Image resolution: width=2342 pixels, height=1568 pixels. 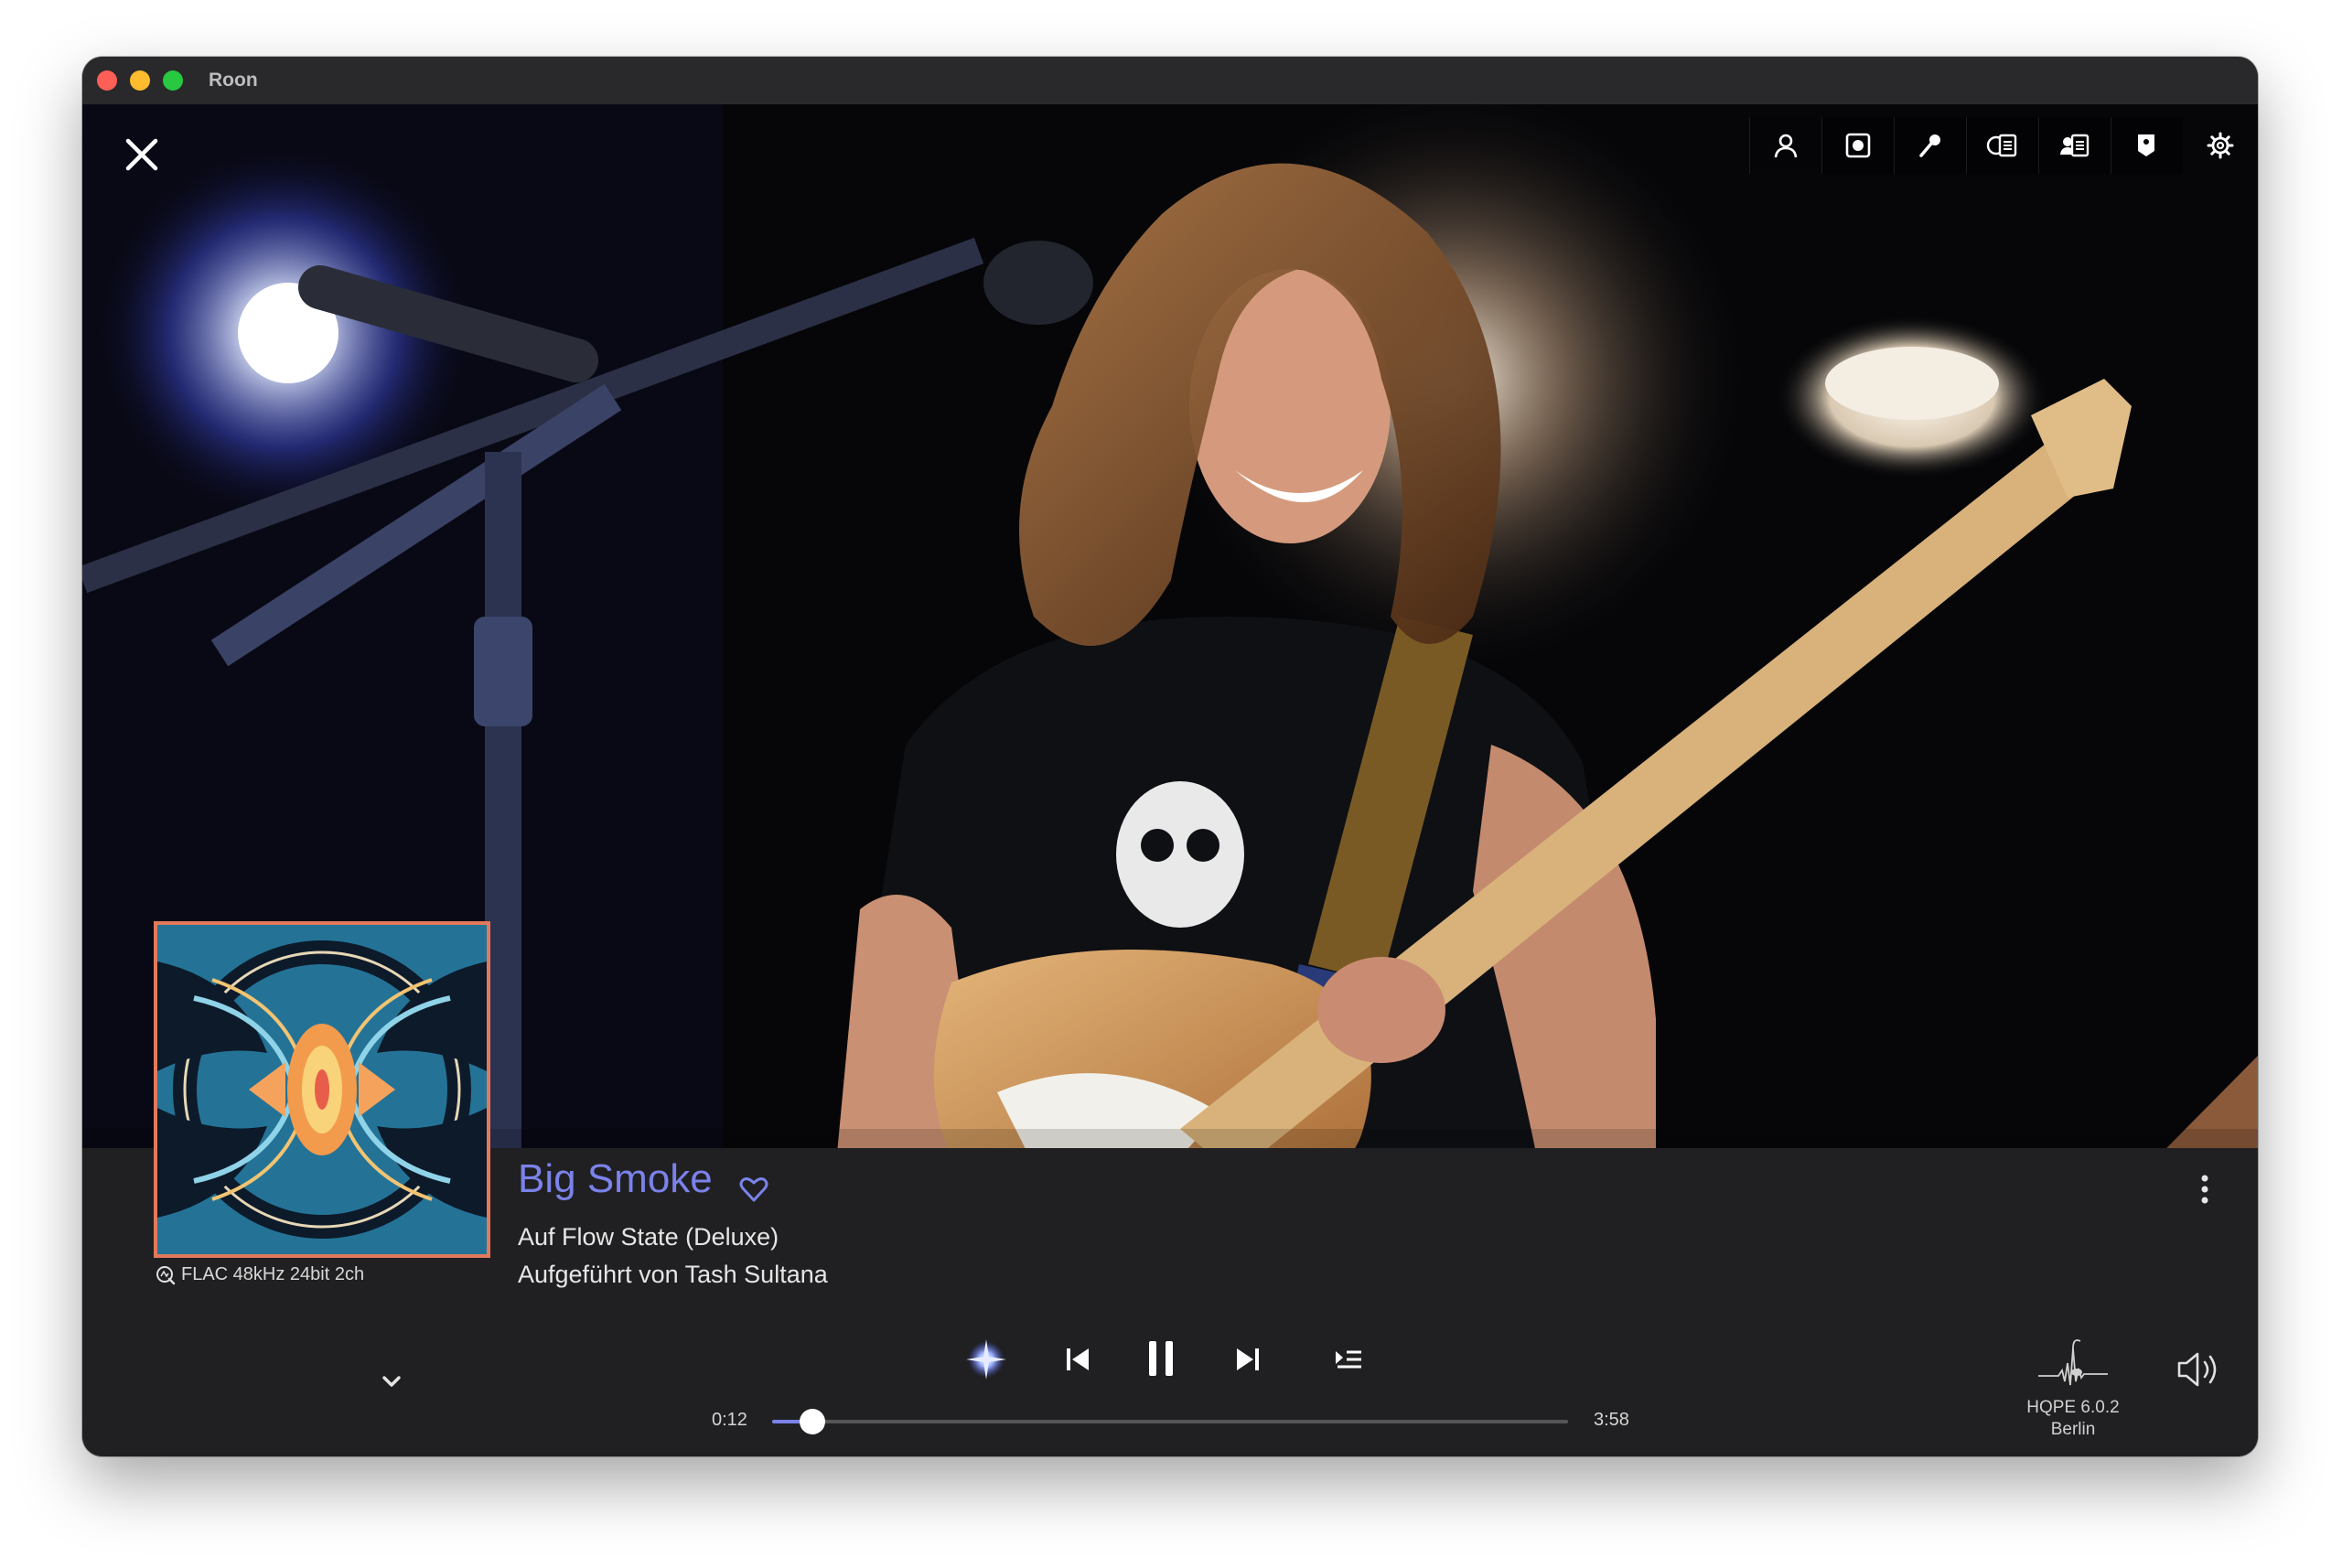 What do you see at coordinates (1170, 80) in the screenshot?
I see `title-bar: Roon` at bounding box center [1170, 80].